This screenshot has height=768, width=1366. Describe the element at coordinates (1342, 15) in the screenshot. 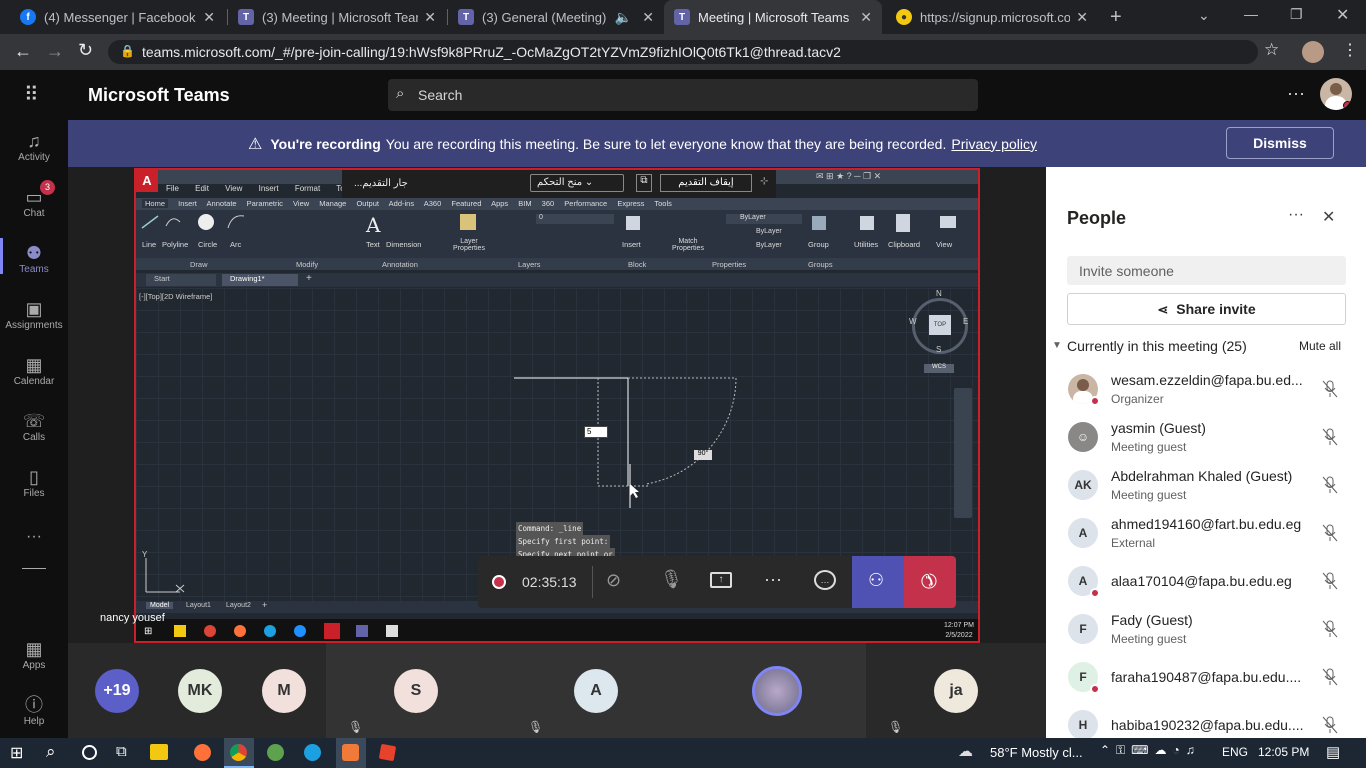

I see `close-window-button: ✕` at that location.